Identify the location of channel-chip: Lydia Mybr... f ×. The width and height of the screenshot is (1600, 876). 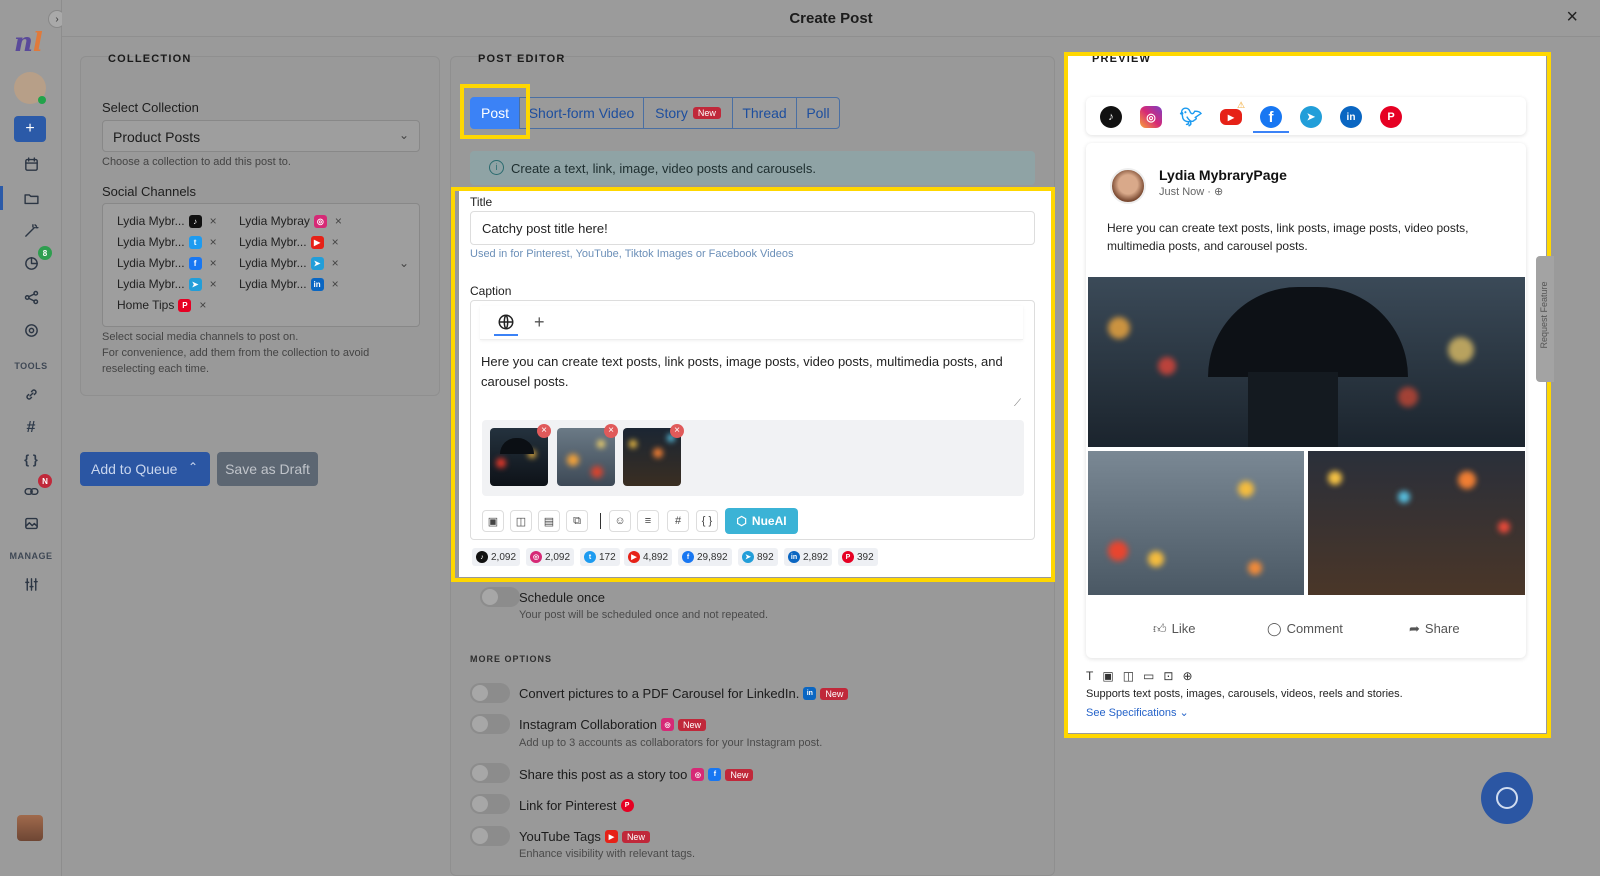
(167, 263).